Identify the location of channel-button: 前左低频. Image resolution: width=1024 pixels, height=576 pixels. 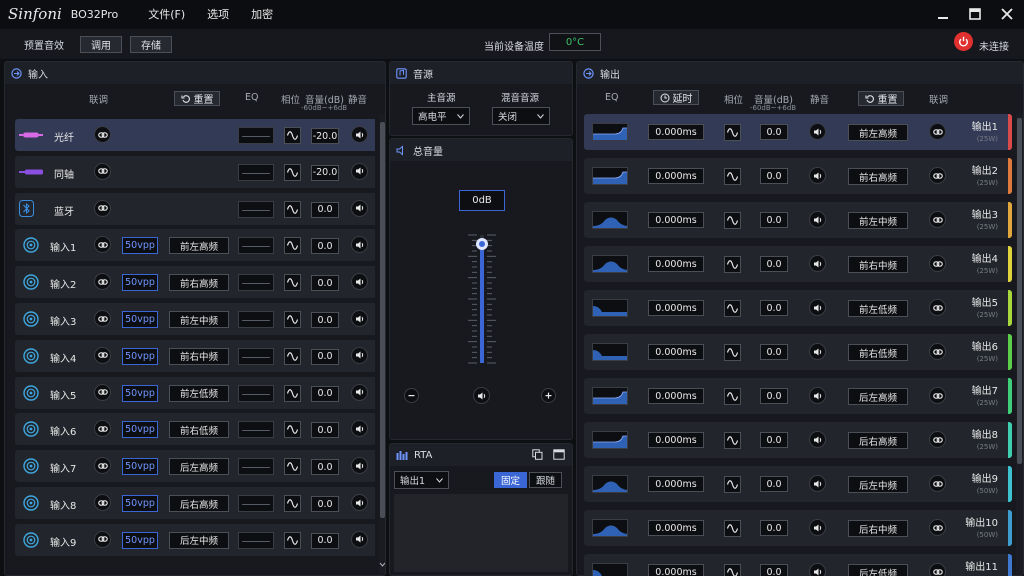
(199, 393).